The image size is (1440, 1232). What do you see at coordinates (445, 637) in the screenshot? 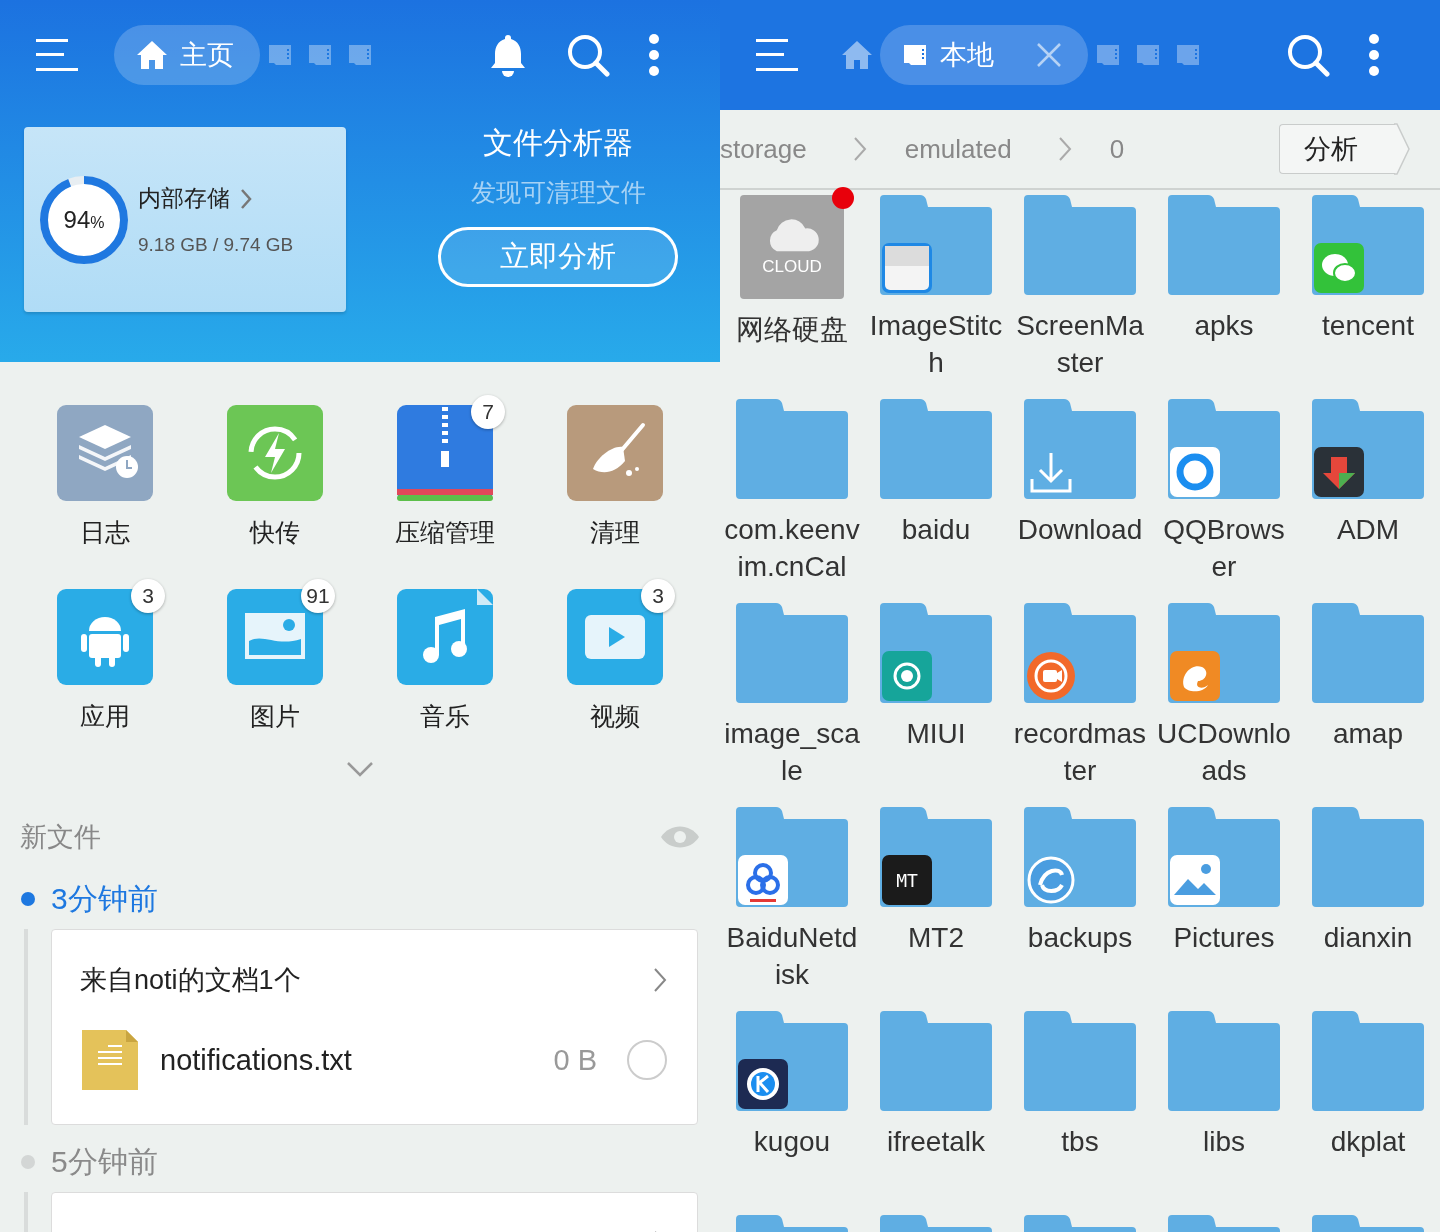
I see `music-note-icon` at bounding box center [445, 637].